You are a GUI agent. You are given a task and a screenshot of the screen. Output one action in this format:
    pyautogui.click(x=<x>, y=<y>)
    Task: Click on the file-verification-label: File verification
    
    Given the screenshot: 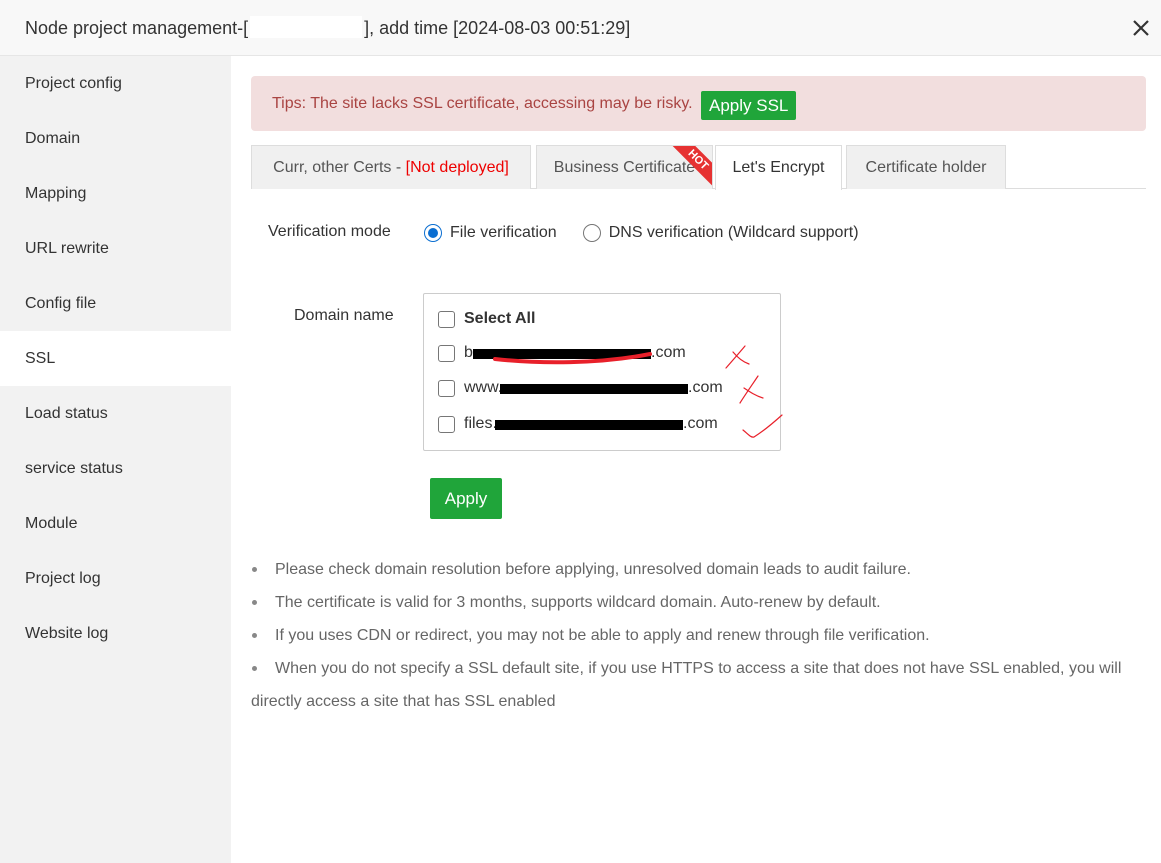 What is the action you would take?
    pyautogui.click(x=503, y=233)
    